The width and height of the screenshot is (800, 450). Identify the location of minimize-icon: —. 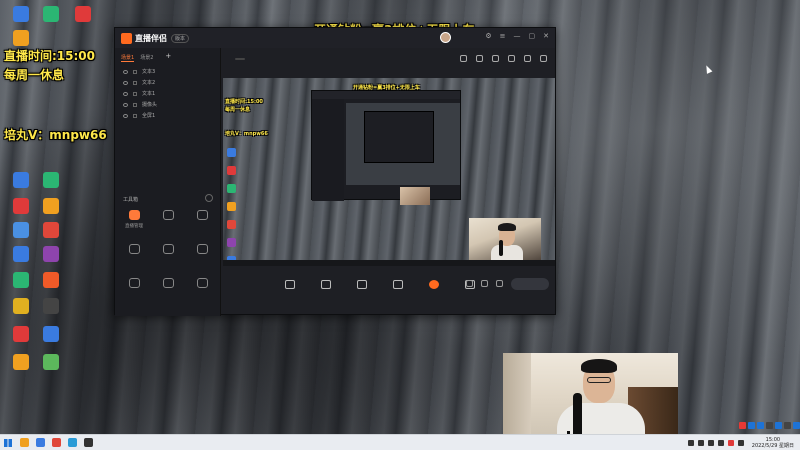
(517, 36).